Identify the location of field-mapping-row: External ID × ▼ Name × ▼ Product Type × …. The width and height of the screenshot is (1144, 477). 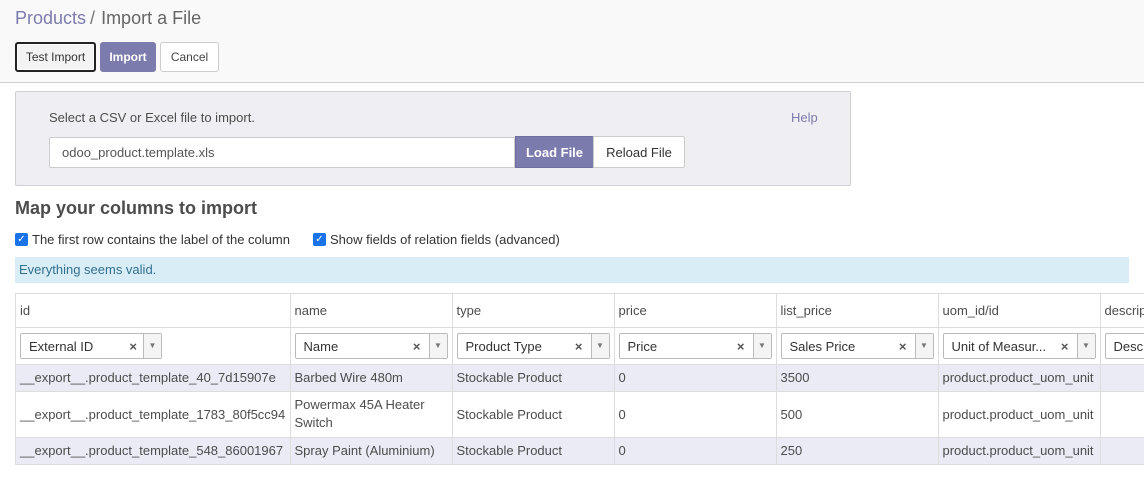
(580, 346).